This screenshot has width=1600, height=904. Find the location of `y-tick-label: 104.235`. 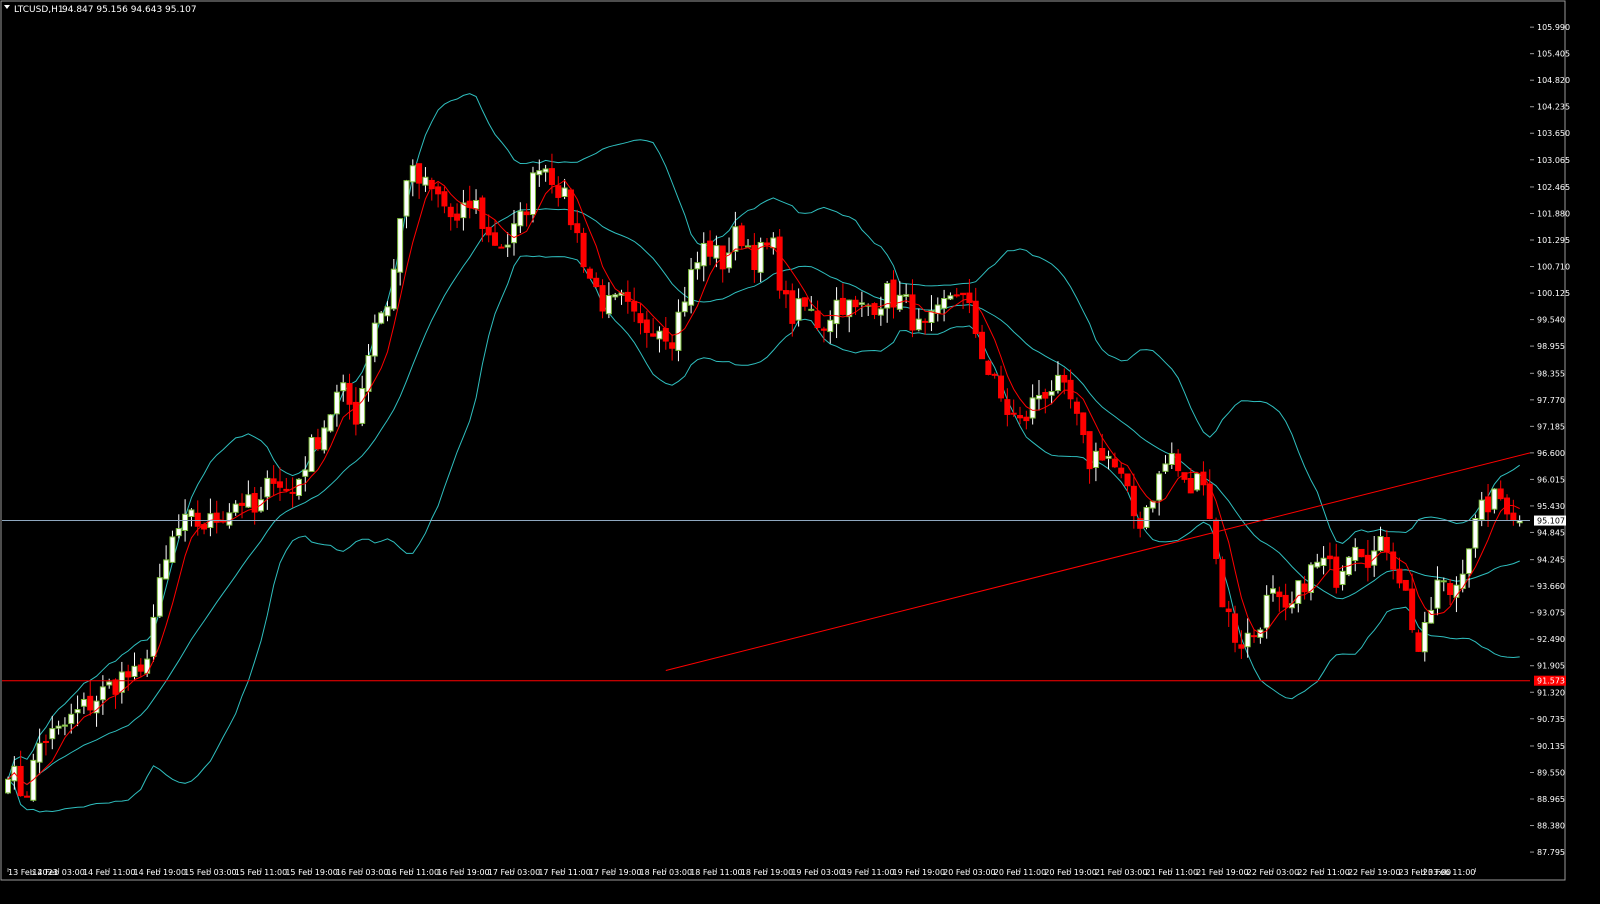

y-tick-label: 104.235 is located at coordinates (1553, 107).